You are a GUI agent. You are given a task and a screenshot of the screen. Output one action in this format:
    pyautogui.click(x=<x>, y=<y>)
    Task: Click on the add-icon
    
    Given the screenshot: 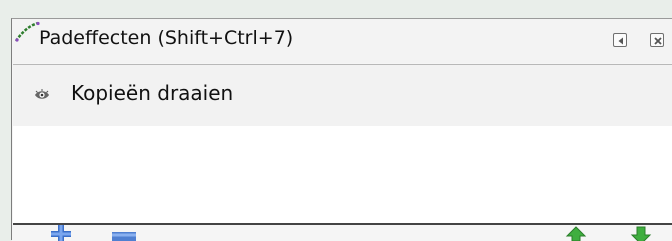 What is the action you would take?
    pyautogui.click(x=61, y=233)
    